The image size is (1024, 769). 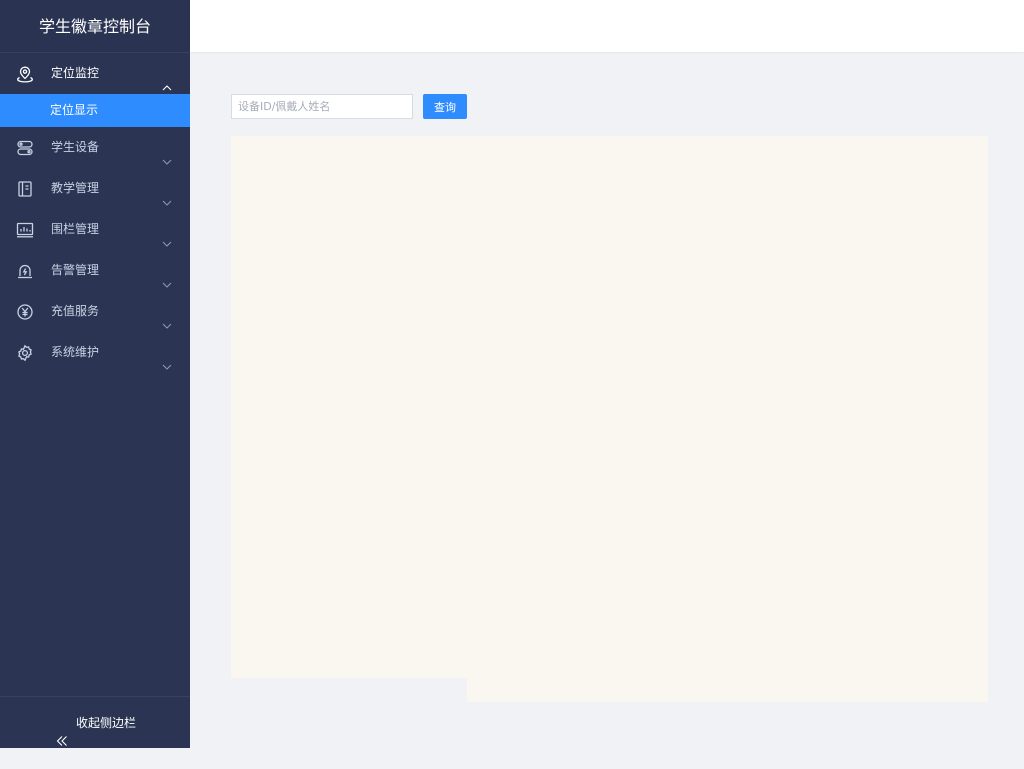 I want to click on app-title: 学生徽章控制台, so click(x=95, y=26).